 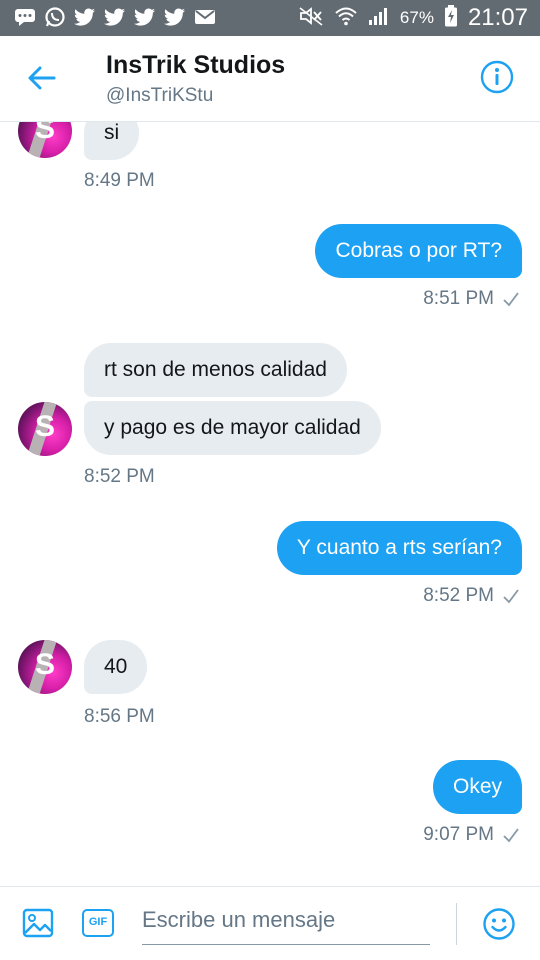 I want to click on mute-icon, so click(x=311, y=18).